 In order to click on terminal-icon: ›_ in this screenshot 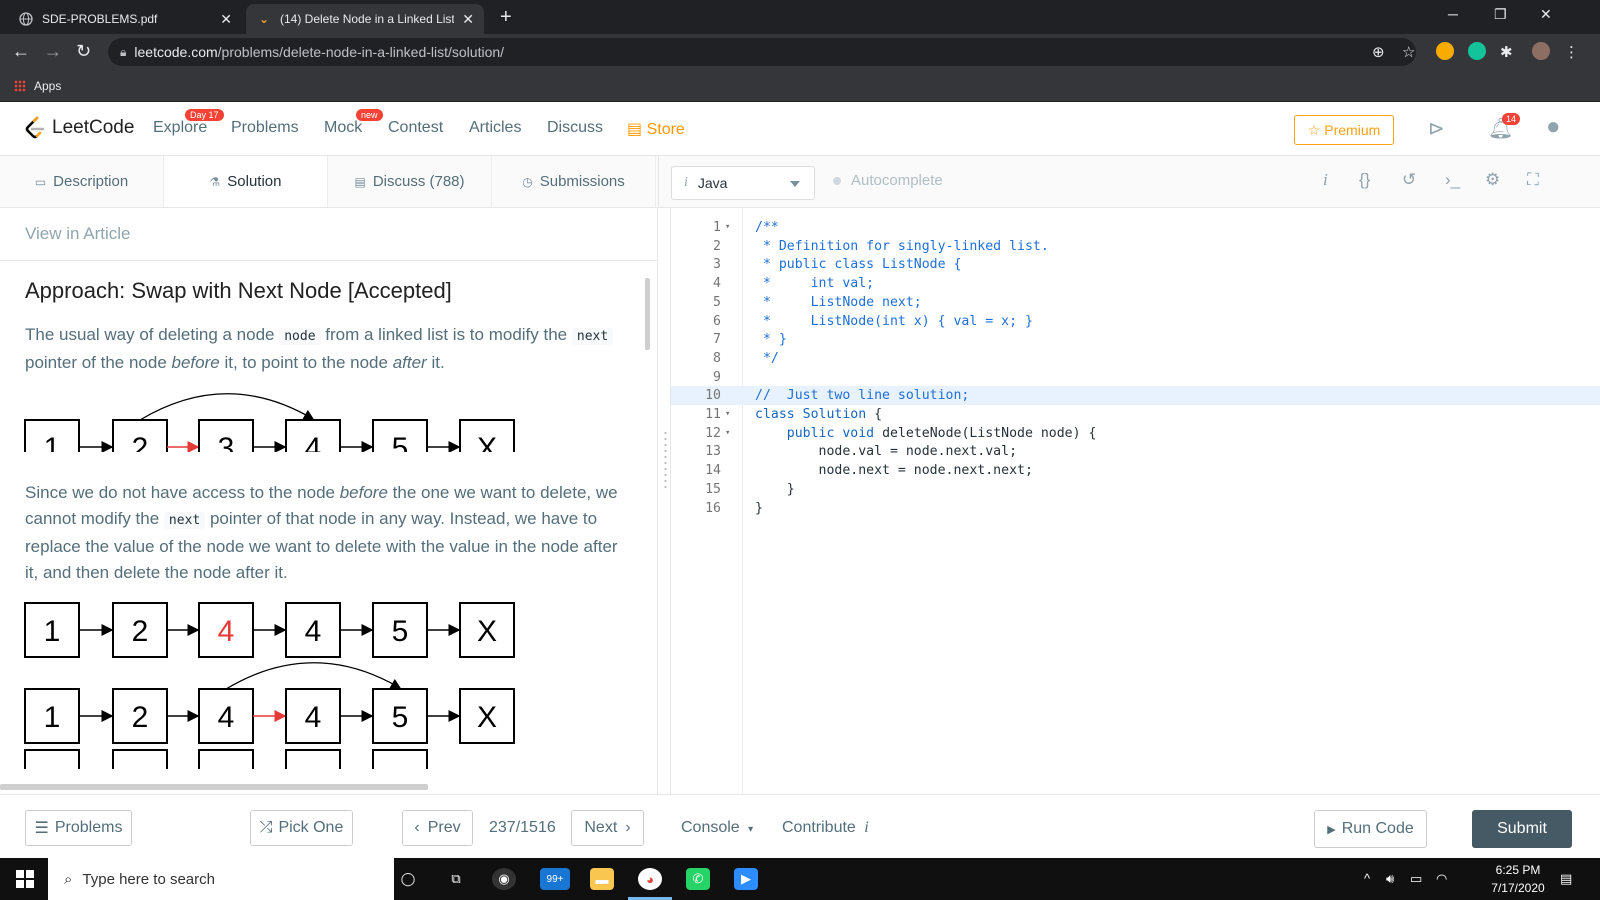, I will do `click(1452, 180)`.